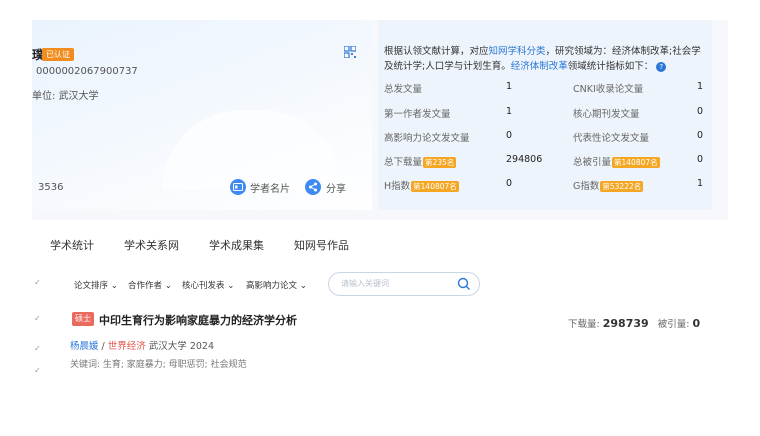 This screenshot has height=436, width=760. I want to click on qr-code-icon, so click(350, 52).